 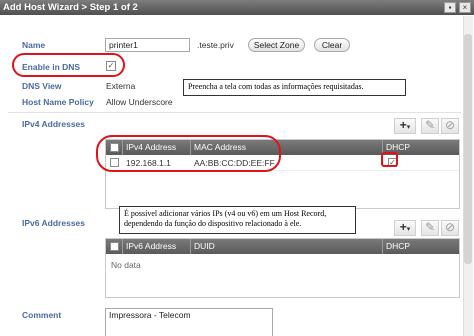 What do you see at coordinates (42, 86) in the screenshot?
I see `dns-view-label: DNS View` at bounding box center [42, 86].